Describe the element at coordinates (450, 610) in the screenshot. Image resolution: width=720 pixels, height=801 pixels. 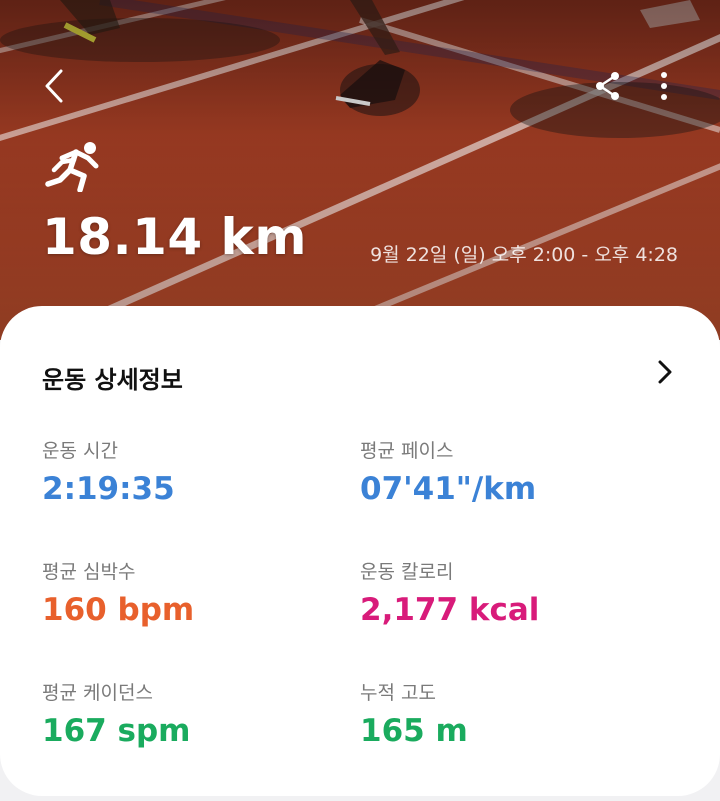
I see `metric-value: 2,177 kcal` at that location.